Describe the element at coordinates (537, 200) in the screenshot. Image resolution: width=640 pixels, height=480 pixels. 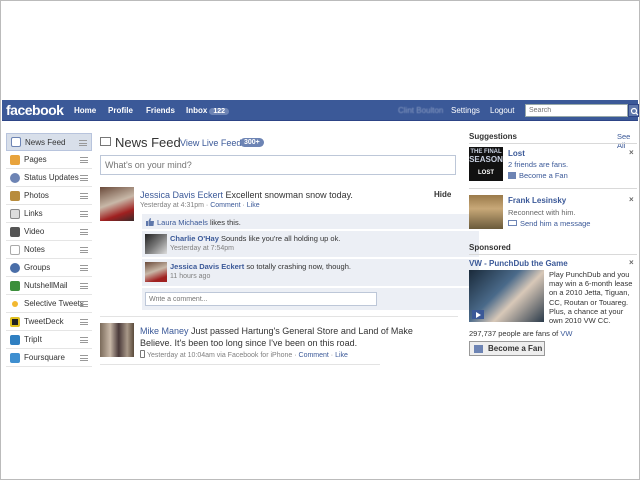
I see `suggestion-name: Frank Lesinsky` at that location.